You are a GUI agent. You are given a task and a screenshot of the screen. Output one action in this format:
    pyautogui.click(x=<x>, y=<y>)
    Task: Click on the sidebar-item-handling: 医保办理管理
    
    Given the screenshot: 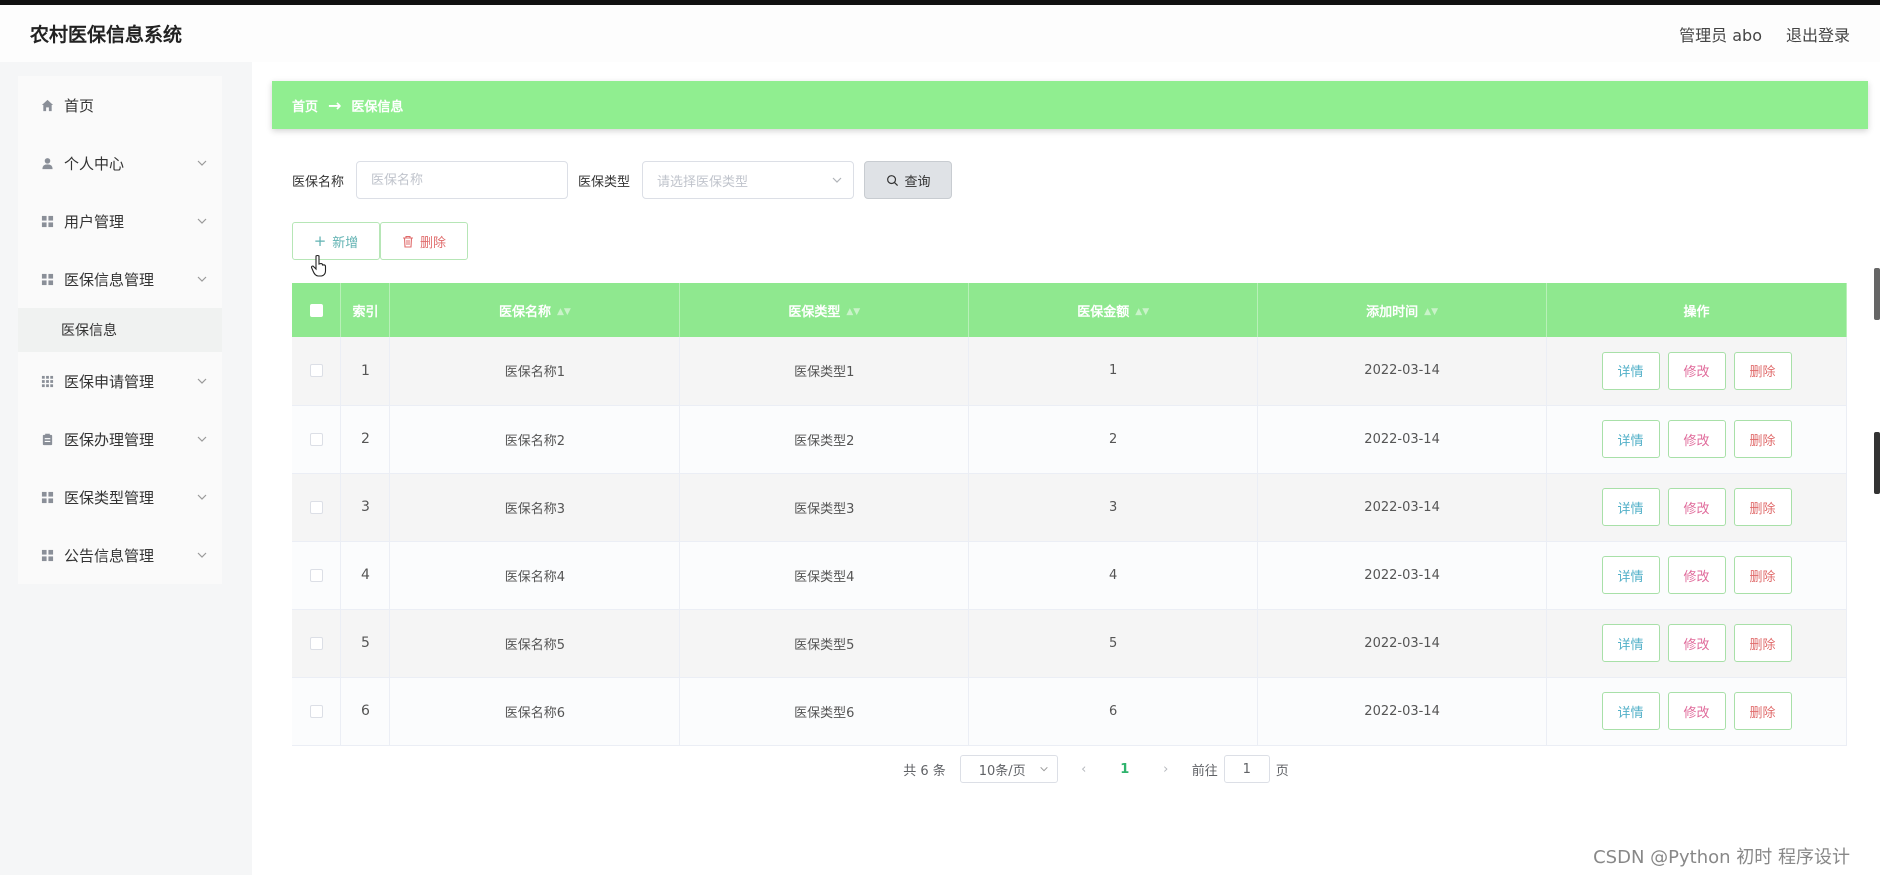 What is the action you would take?
    pyautogui.click(x=120, y=439)
    